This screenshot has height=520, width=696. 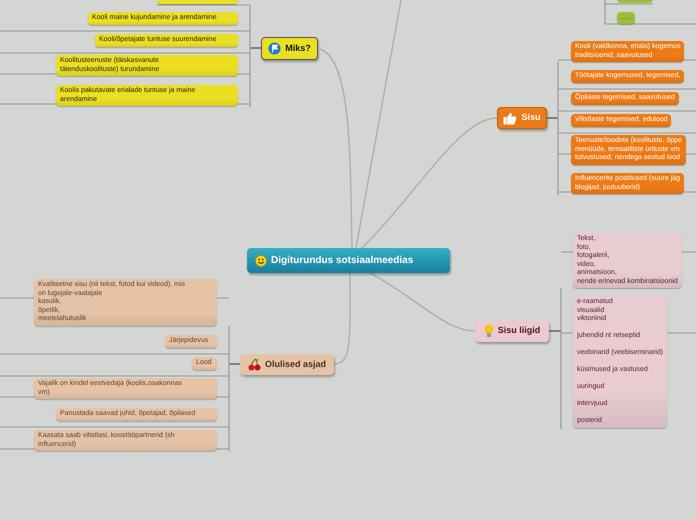 I want to click on smiley-icon, so click(x=261, y=260).